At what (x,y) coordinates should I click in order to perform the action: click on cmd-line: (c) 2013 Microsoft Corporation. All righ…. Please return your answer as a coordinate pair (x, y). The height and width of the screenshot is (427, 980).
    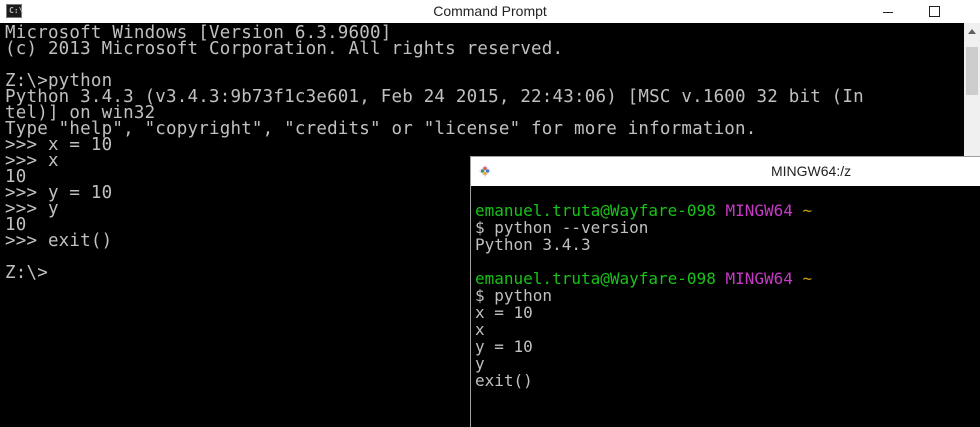
    Looking at the image, I should click on (284, 49).